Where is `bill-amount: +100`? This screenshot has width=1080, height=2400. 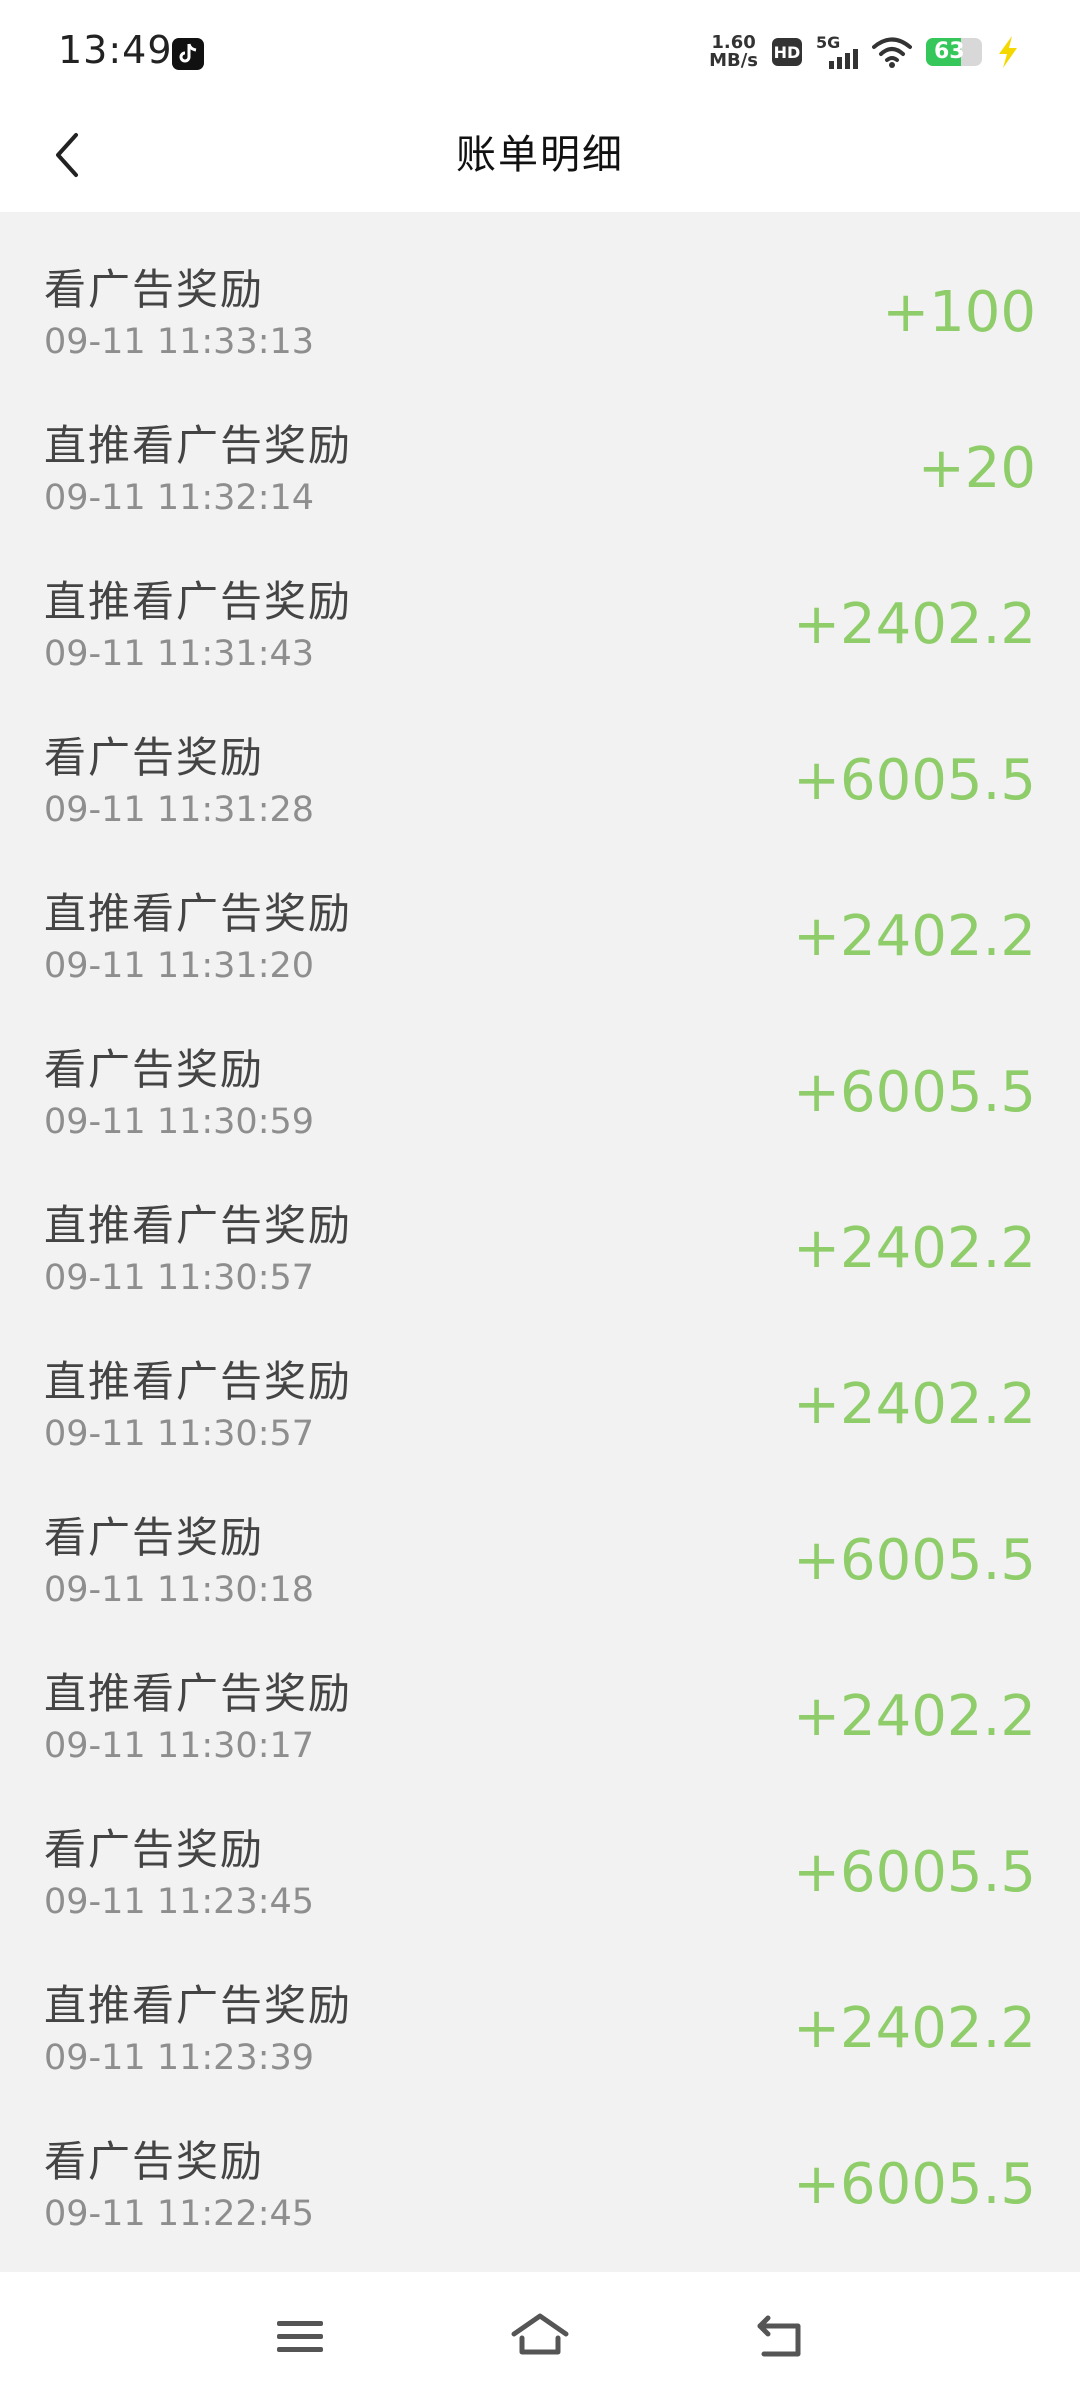 bill-amount: +100 is located at coordinates (959, 312).